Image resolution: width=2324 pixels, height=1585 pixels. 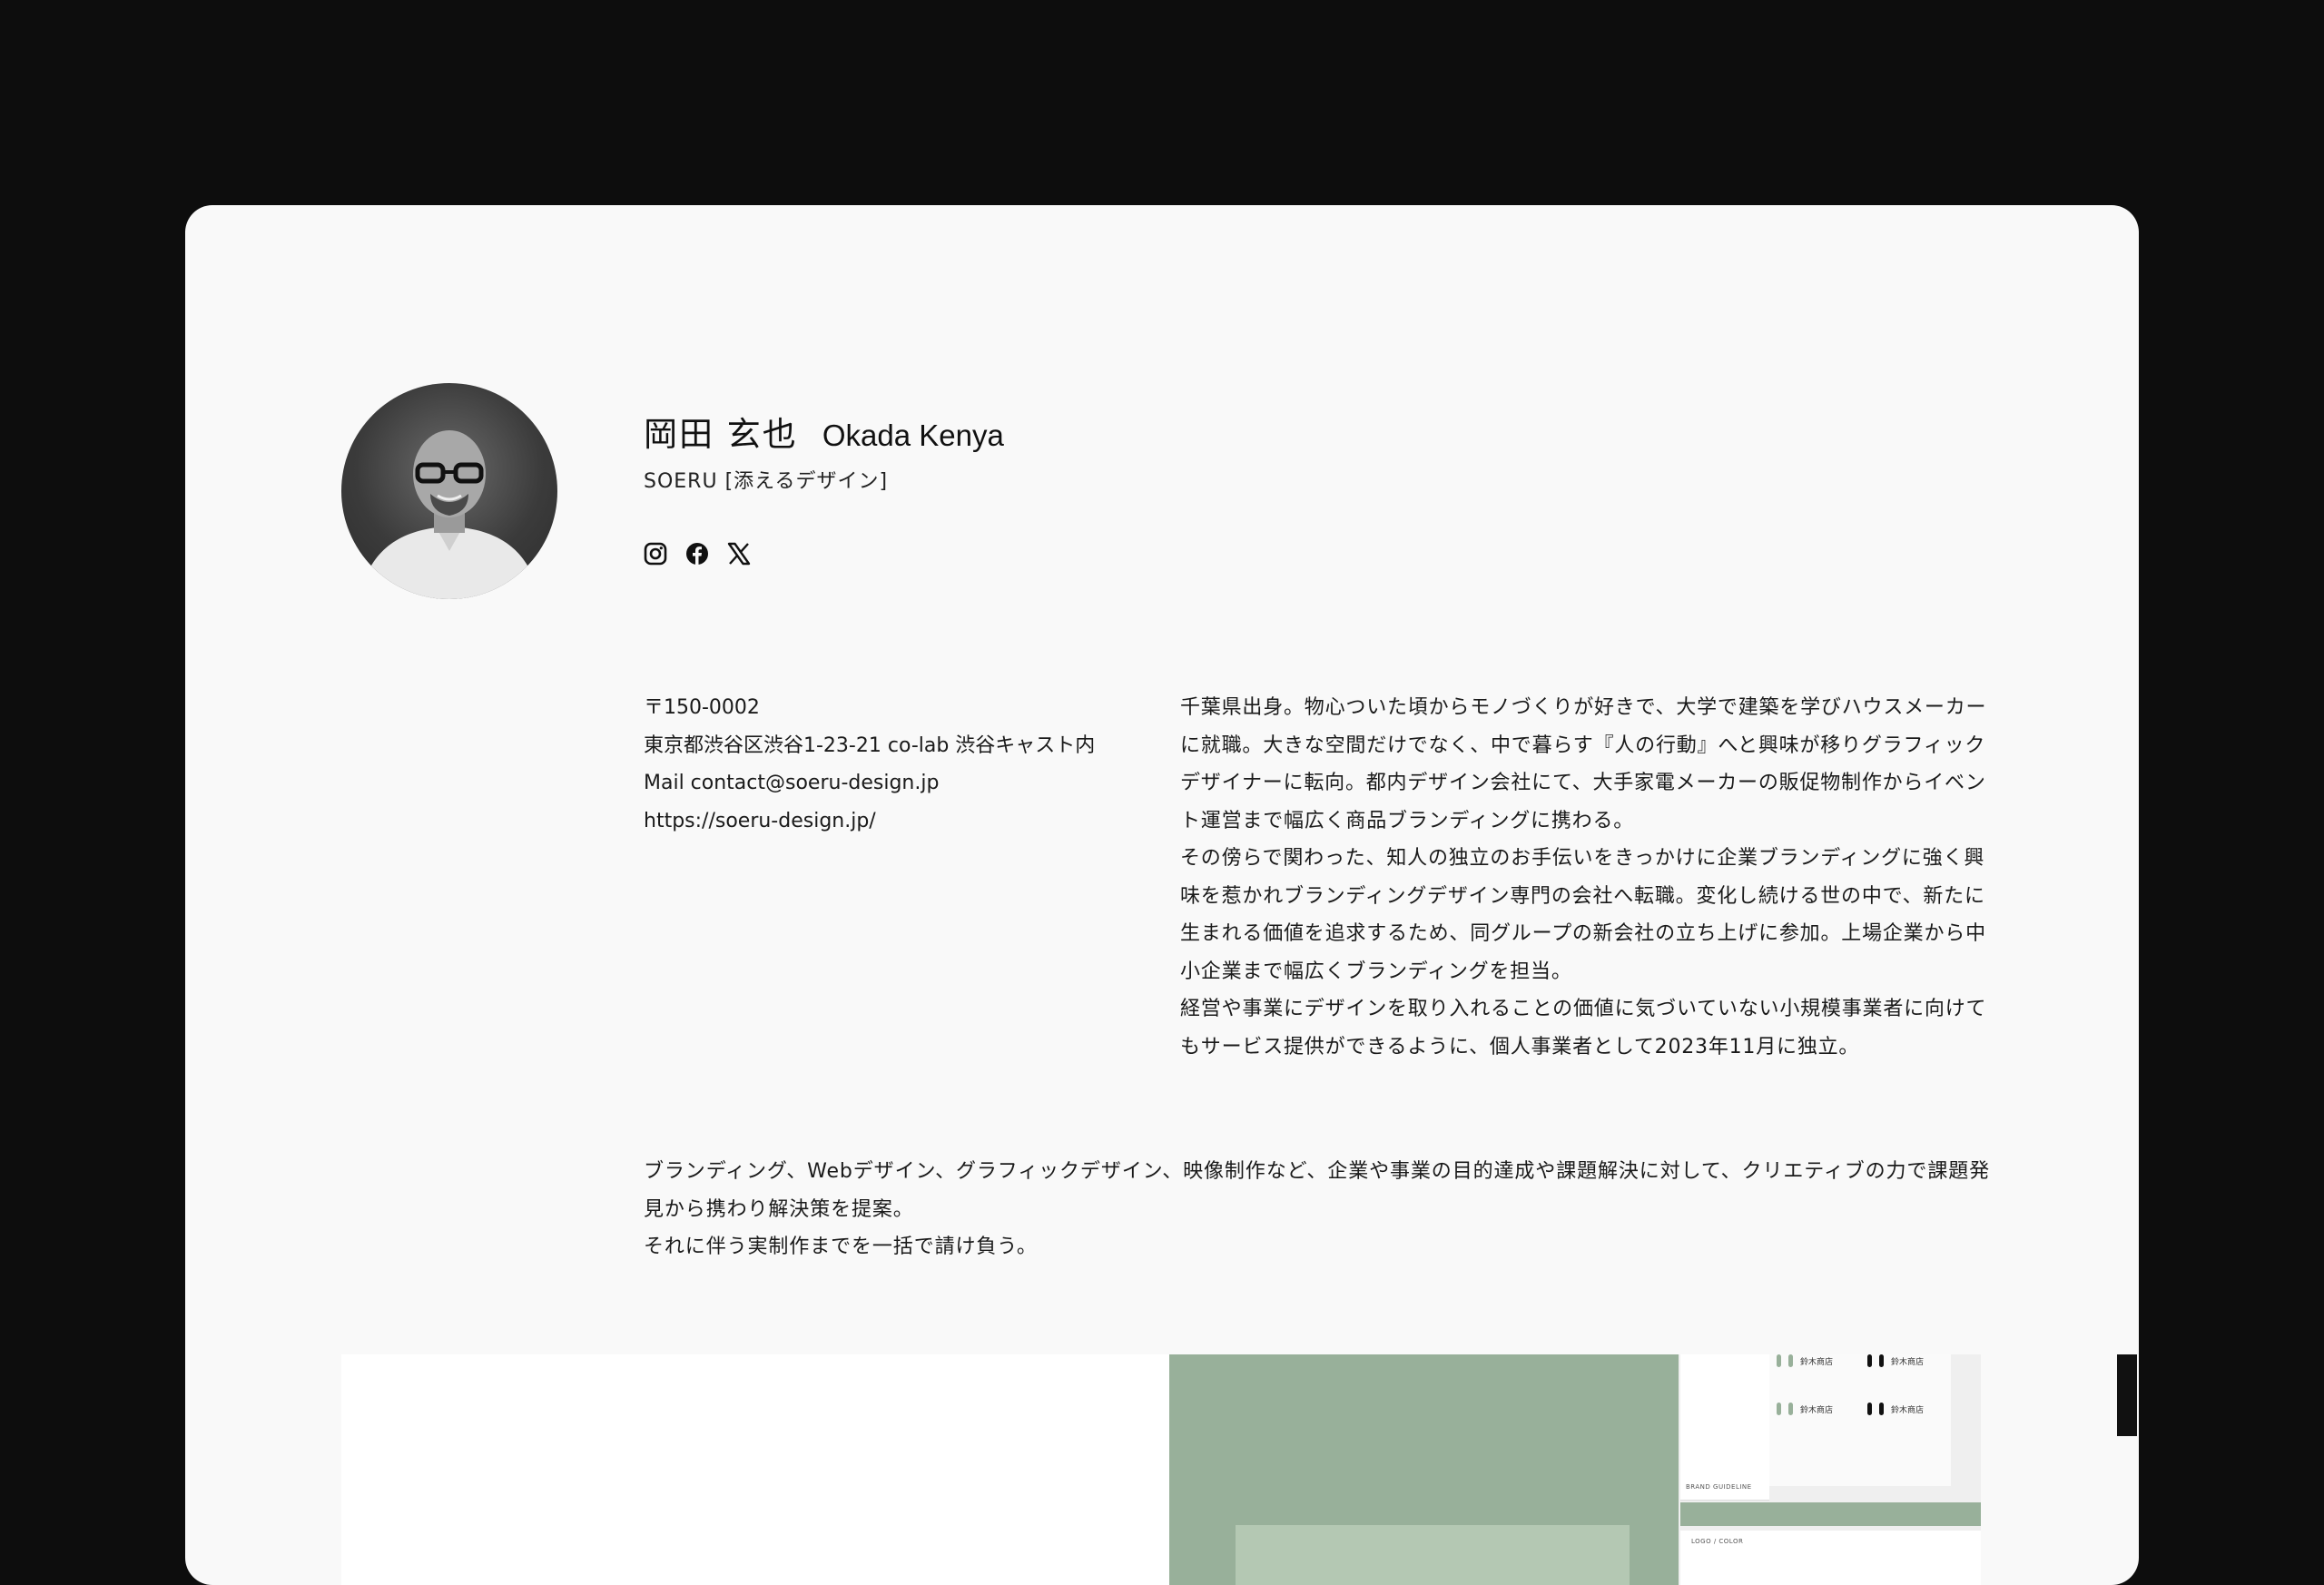 What do you see at coordinates (841, 1247) in the screenshot?
I see `services-paragraph: それに伴う実制作までを一括で請け負う。` at bounding box center [841, 1247].